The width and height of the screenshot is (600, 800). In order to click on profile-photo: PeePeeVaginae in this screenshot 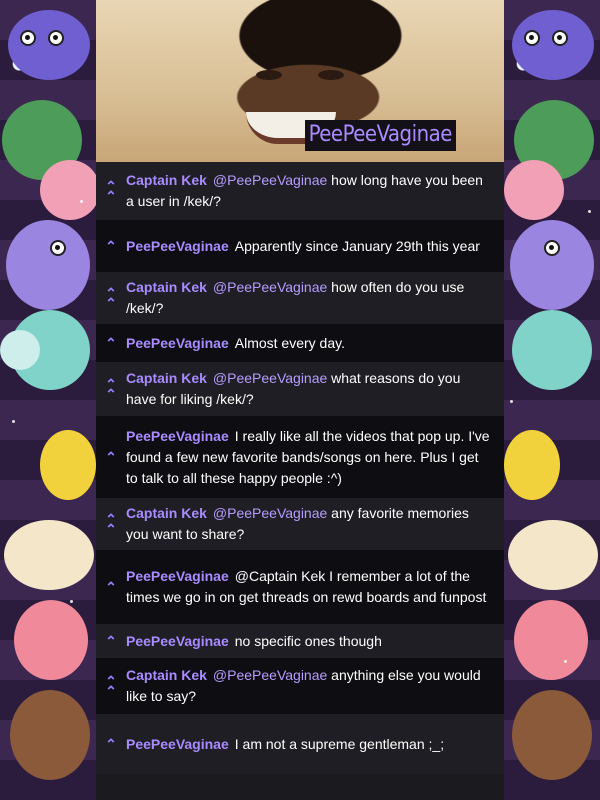, I will do `click(300, 81)`.